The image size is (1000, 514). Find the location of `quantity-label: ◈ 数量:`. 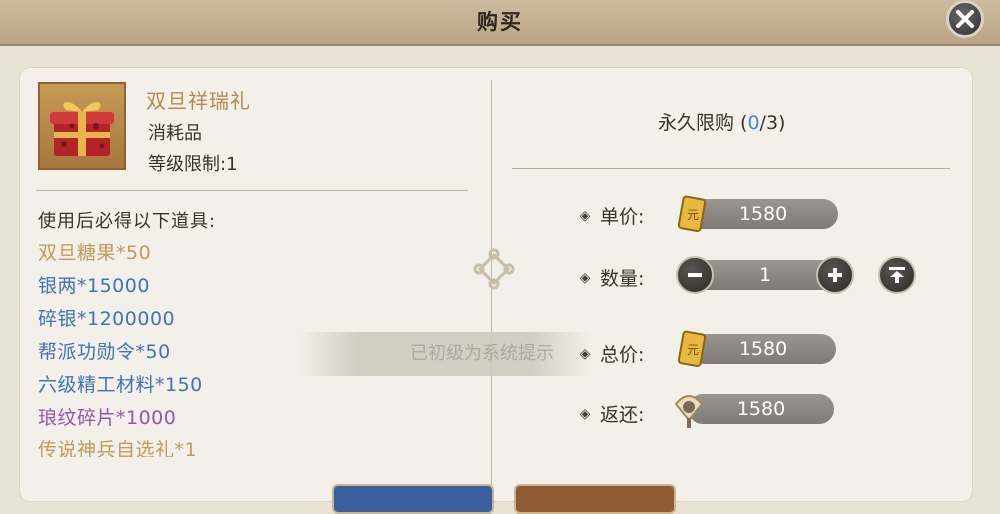

quantity-label: ◈ 数量: is located at coordinates (611, 277).